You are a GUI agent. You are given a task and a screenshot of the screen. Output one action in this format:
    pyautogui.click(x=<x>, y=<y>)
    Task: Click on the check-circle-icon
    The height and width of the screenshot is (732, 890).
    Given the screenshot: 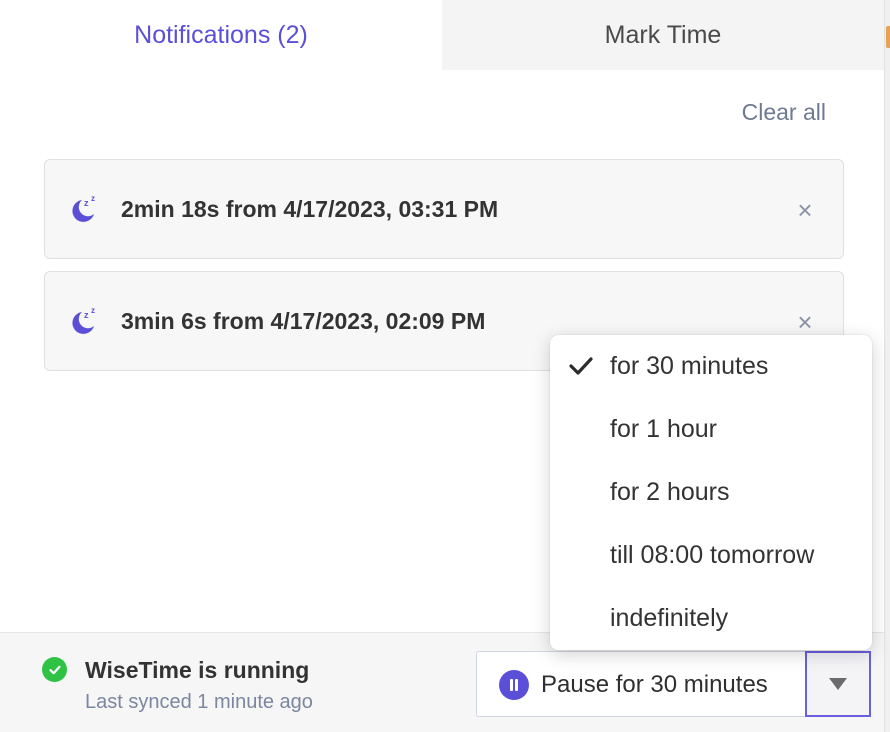 What is the action you would take?
    pyautogui.click(x=54, y=669)
    